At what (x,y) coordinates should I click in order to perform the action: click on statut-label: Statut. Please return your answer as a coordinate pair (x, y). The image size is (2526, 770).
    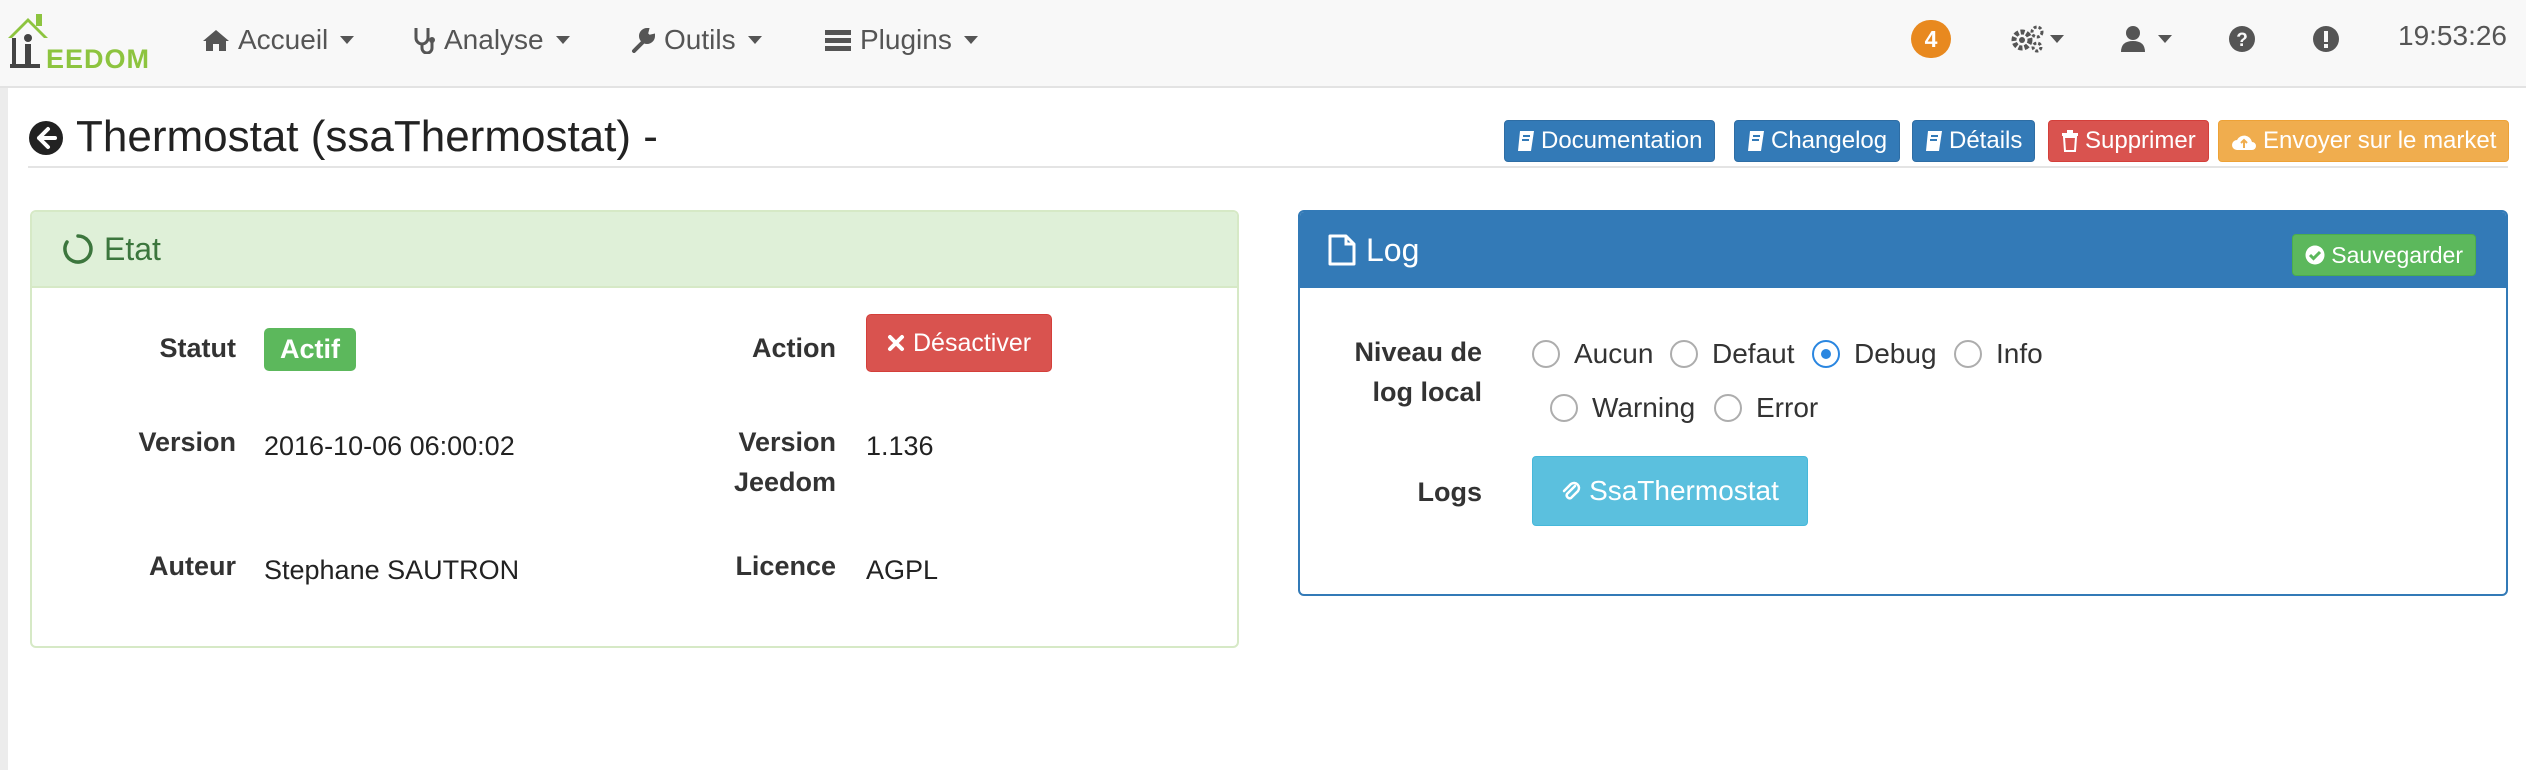
    Looking at the image, I should click on (198, 348).